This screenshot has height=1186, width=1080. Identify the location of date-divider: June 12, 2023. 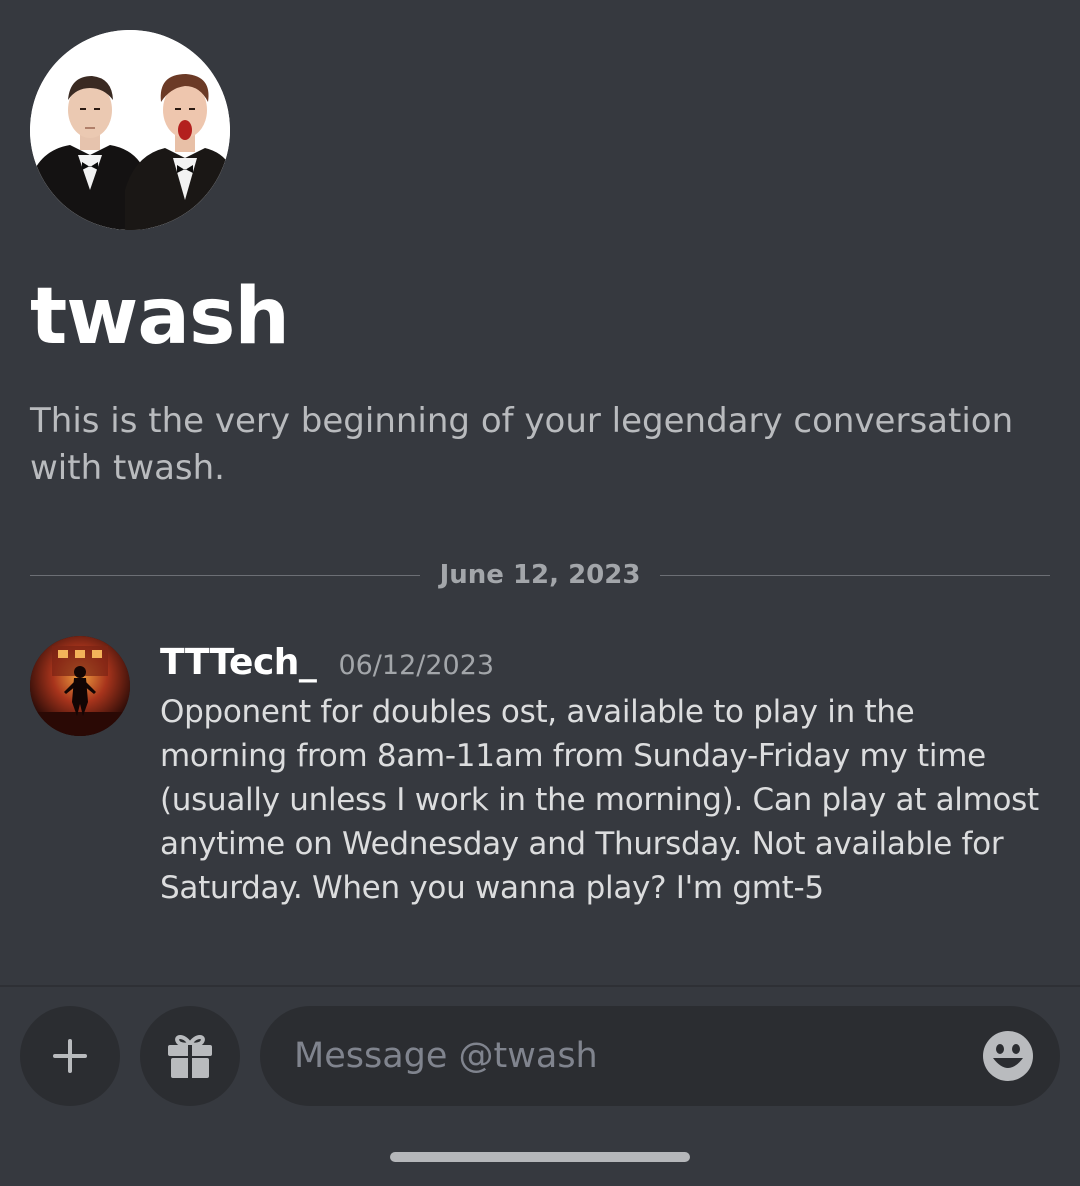
(540, 575).